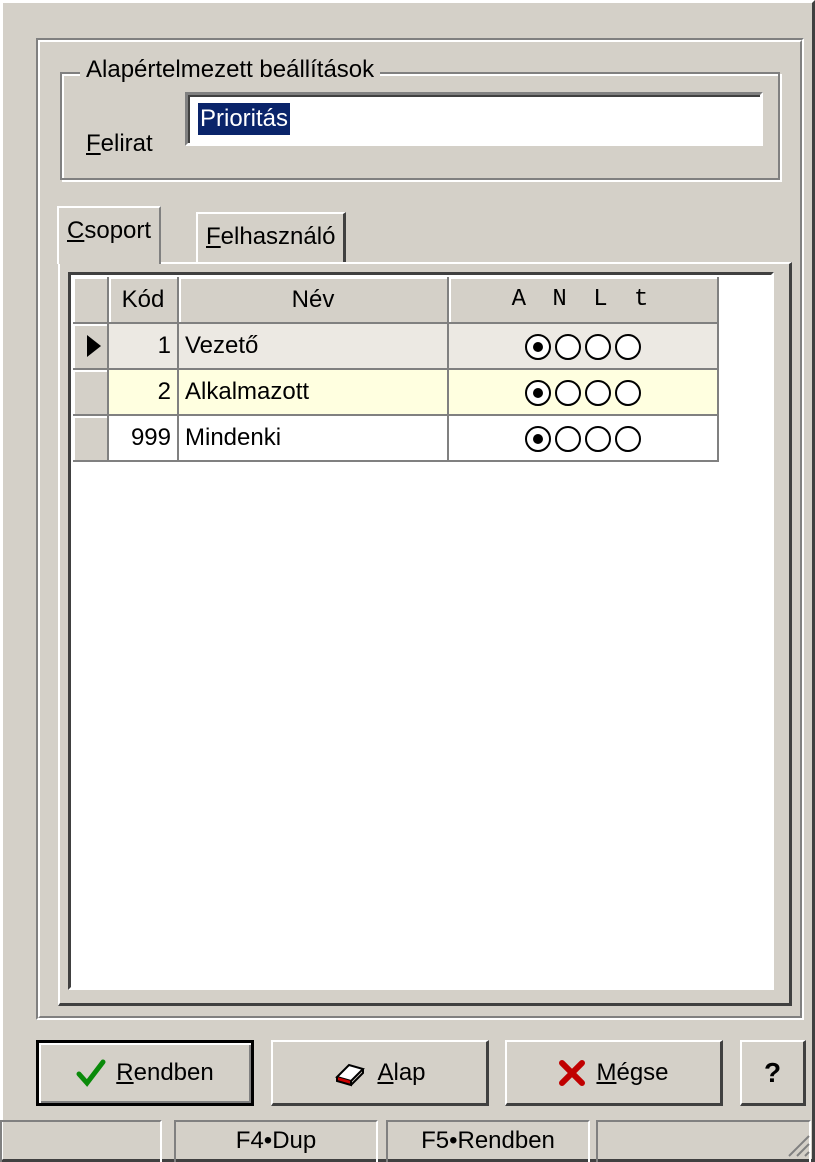 The height and width of the screenshot is (1162, 815). I want to click on column-header-anlt: A N L t, so click(583, 300).